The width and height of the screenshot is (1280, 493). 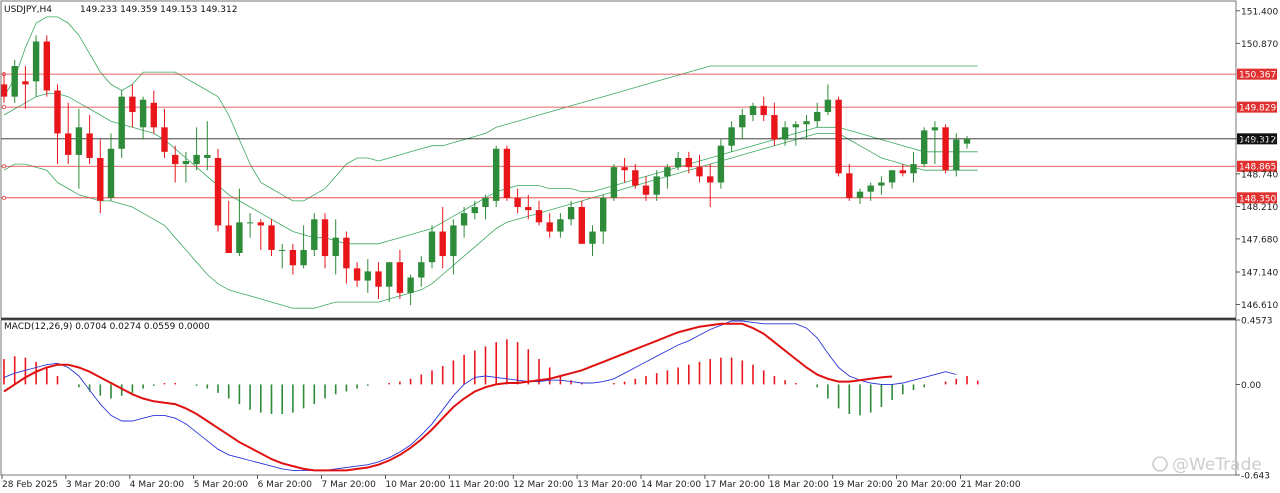 What do you see at coordinates (1257, 76) in the screenshot?
I see `level-tag-label: 150.367` at bounding box center [1257, 76].